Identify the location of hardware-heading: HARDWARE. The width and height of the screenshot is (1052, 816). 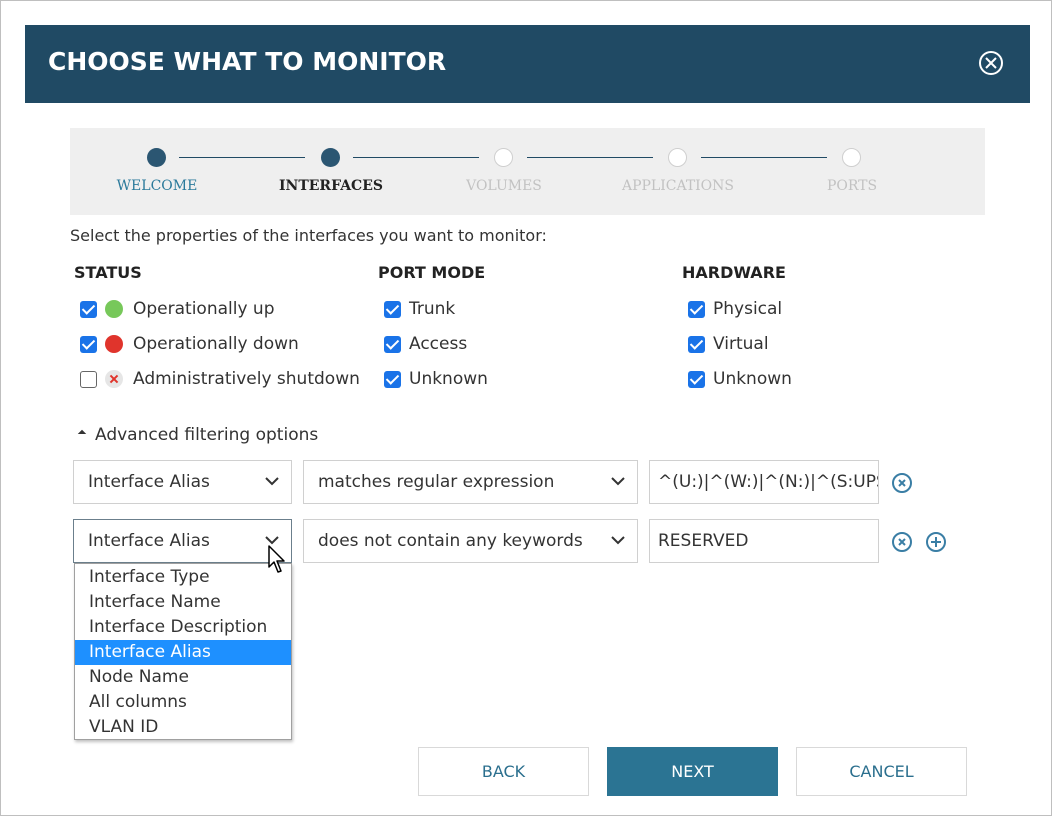
(734, 272).